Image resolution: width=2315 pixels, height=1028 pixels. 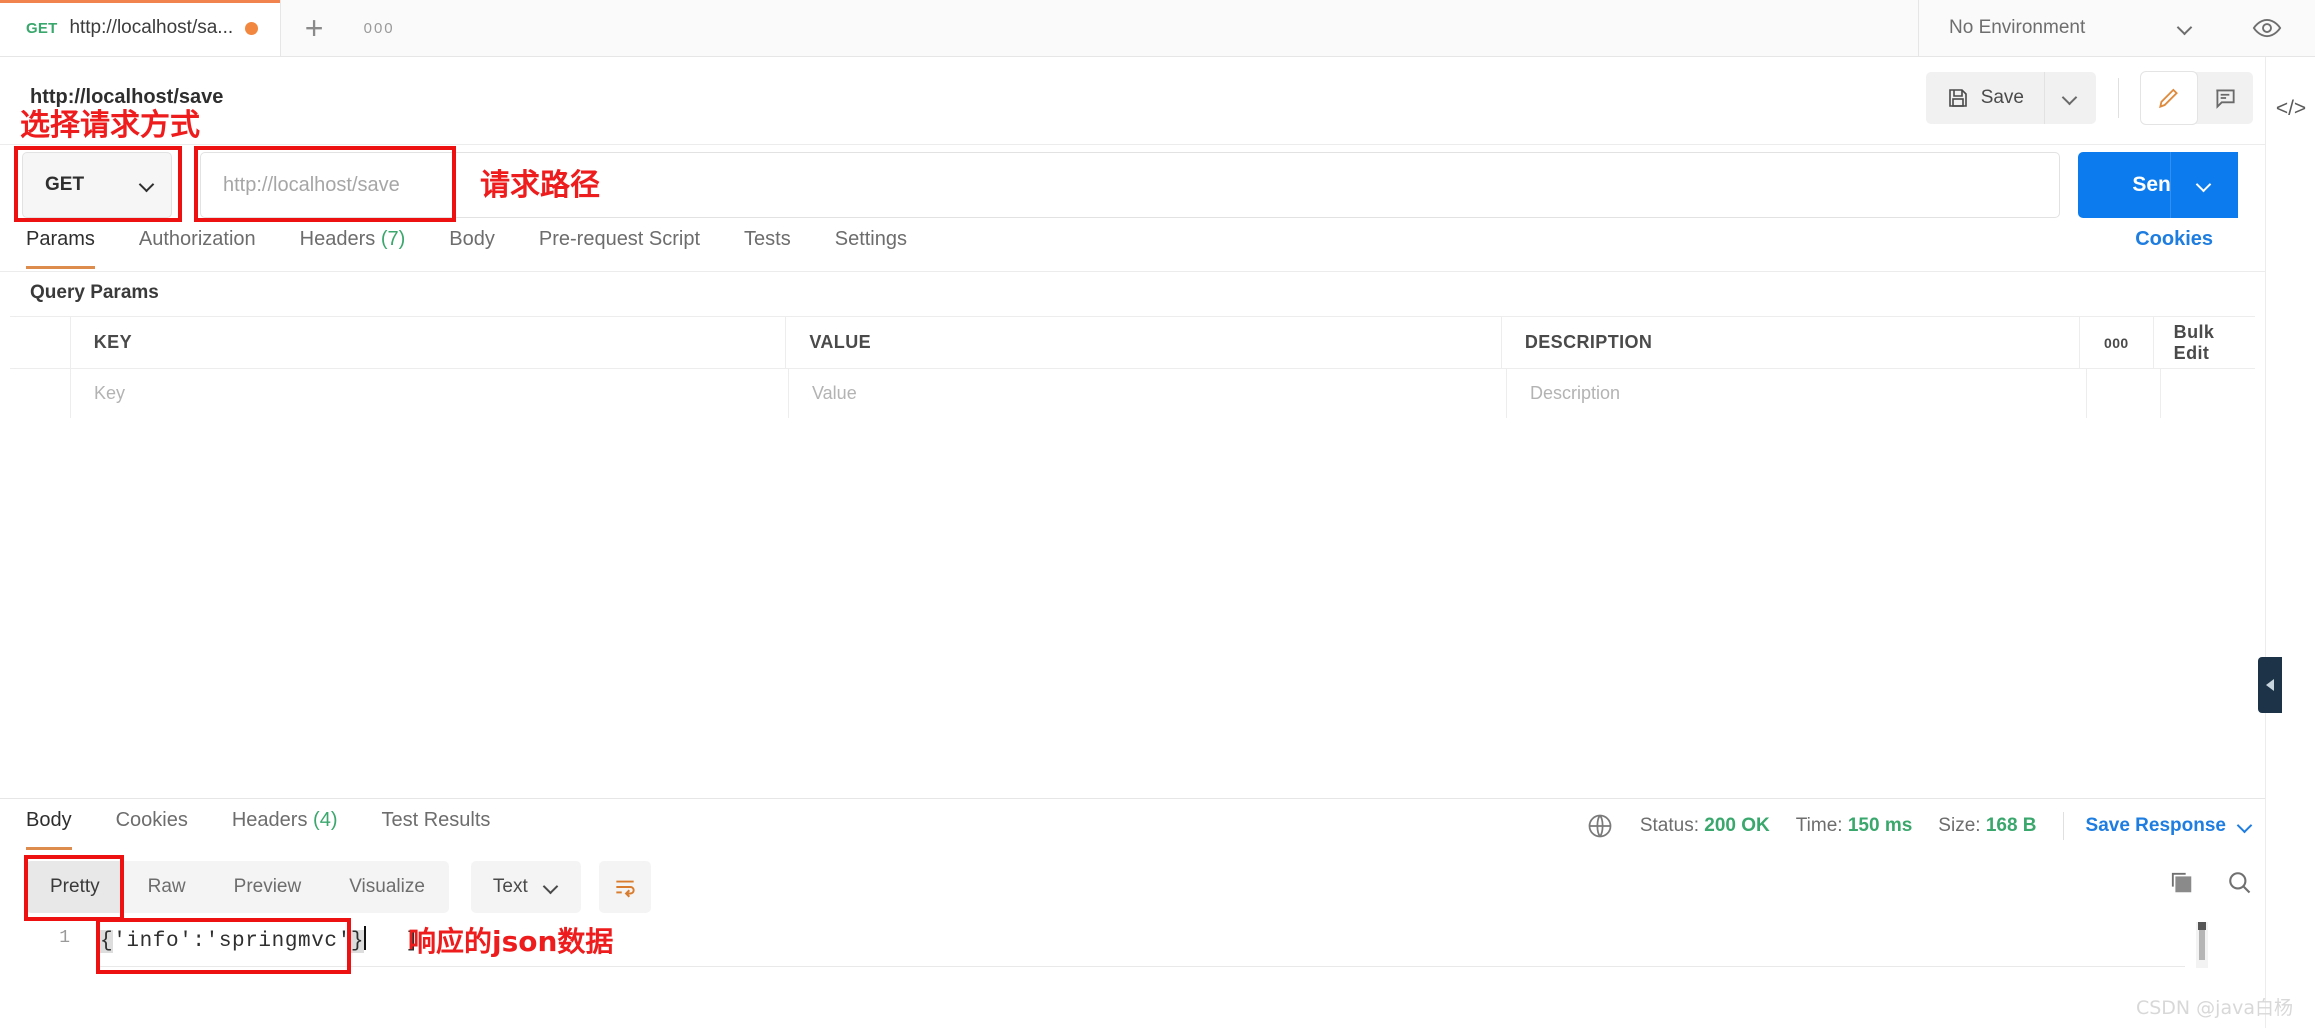 I want to click on tab-params: Params, so click(x=71, y=246).